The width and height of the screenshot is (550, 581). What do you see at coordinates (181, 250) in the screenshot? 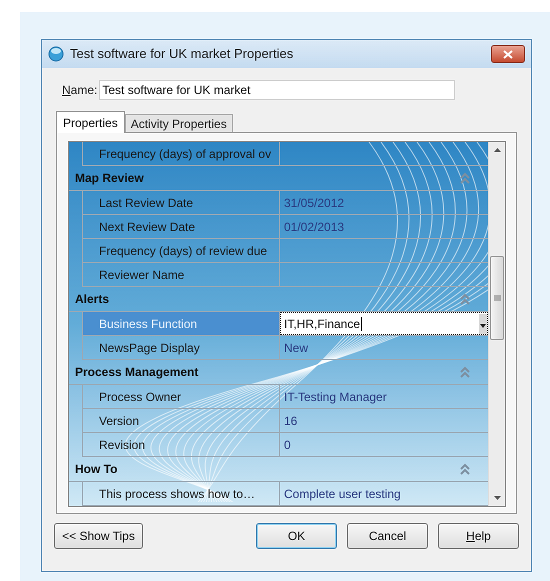
I see `property-label: Frequency (days) of review due` at bounding box center [181, 250].